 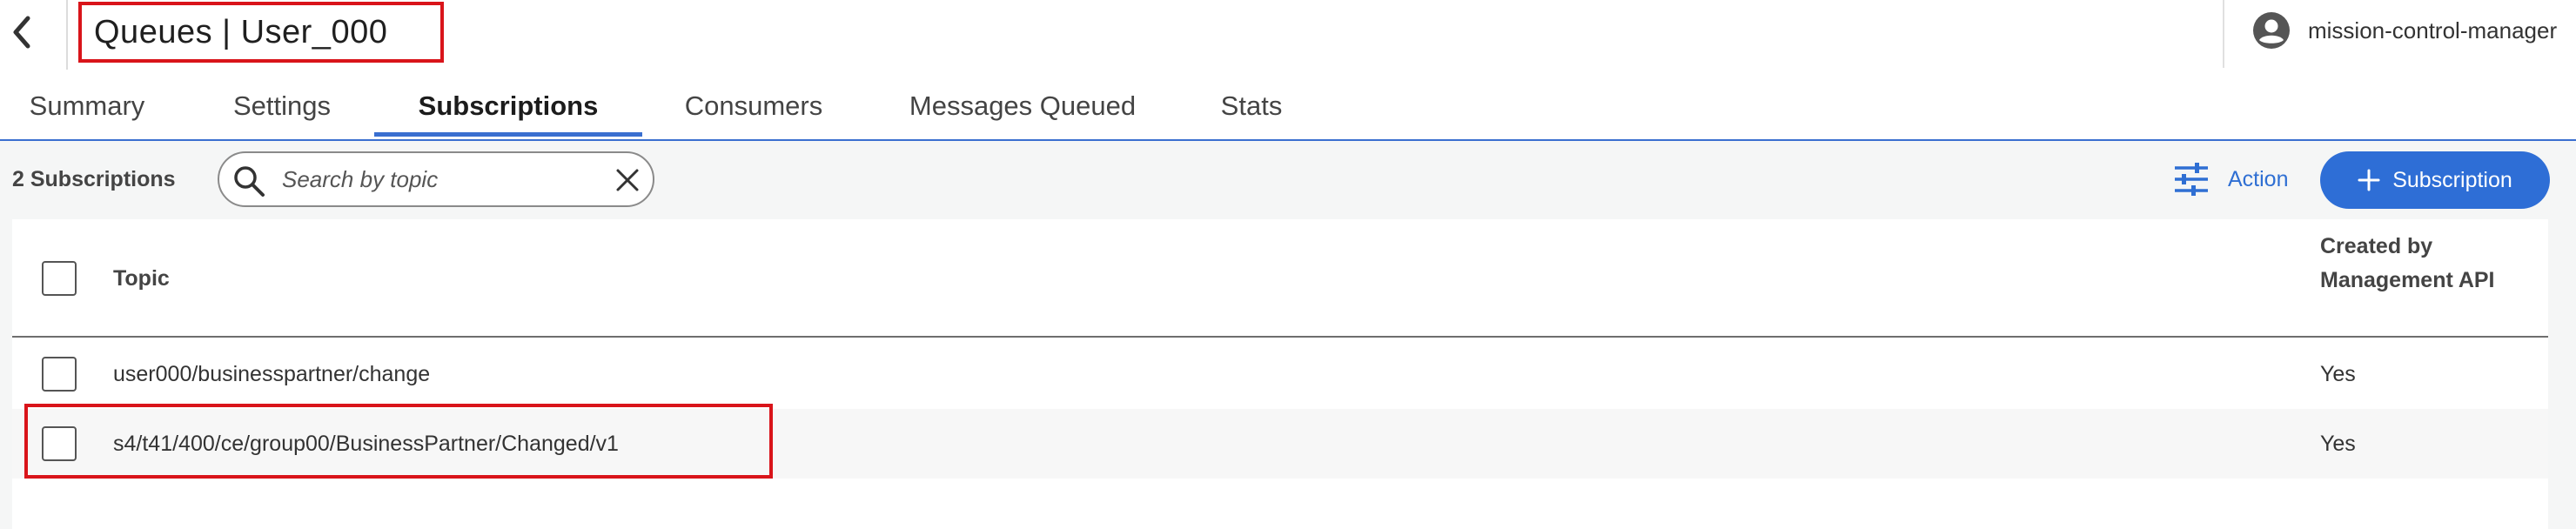 What do you see at coordinates (508, 134) in the screenshot?
I see `active-tab-indicator` at bounding box center [508, 134].